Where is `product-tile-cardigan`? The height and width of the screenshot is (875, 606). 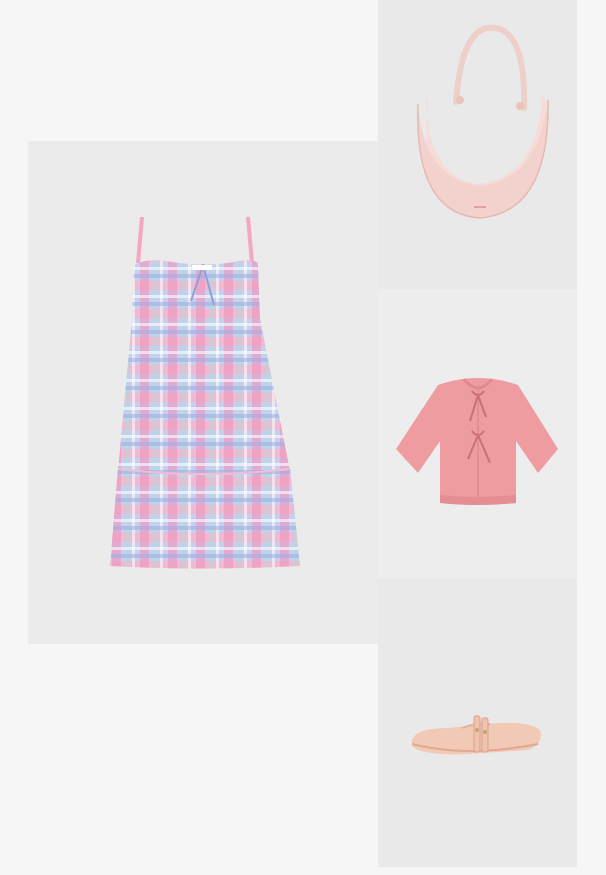 product-tile-cardigan is located at coordinates (477, 433).